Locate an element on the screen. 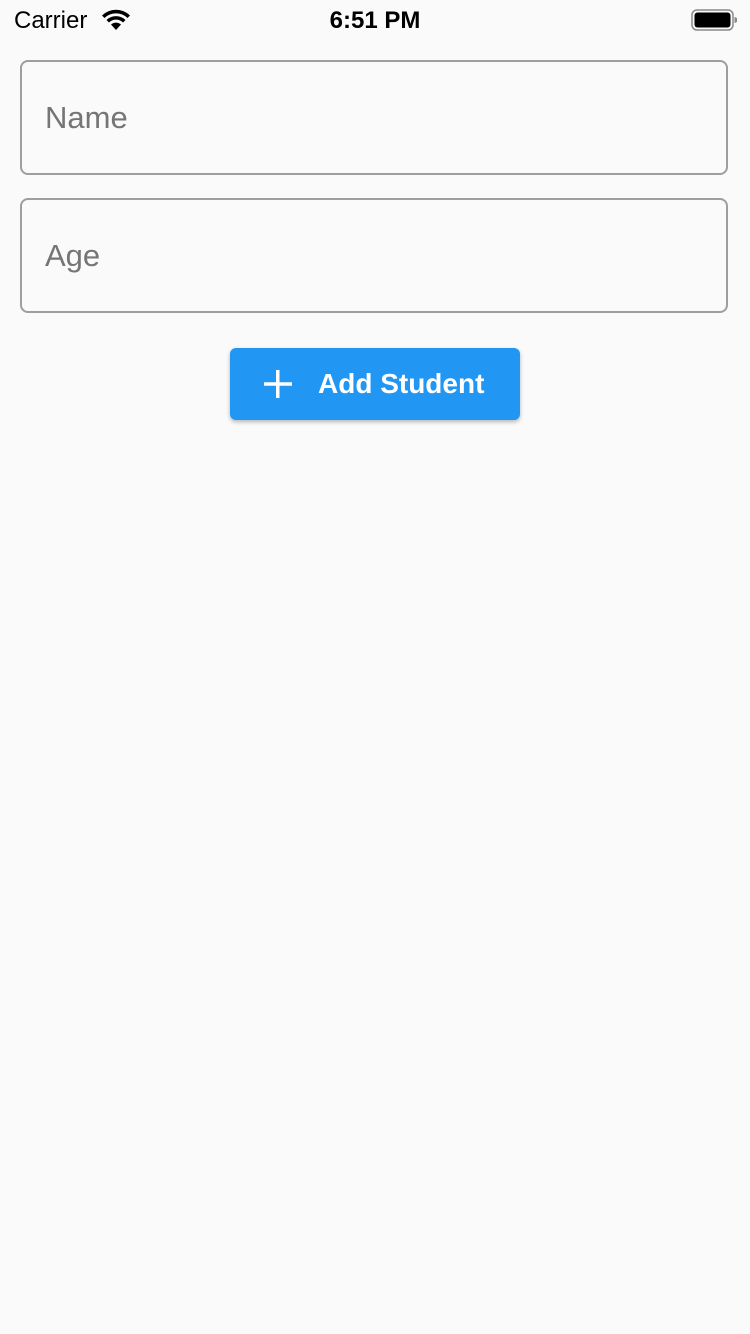  name-input is located at coordinates (374, 117).